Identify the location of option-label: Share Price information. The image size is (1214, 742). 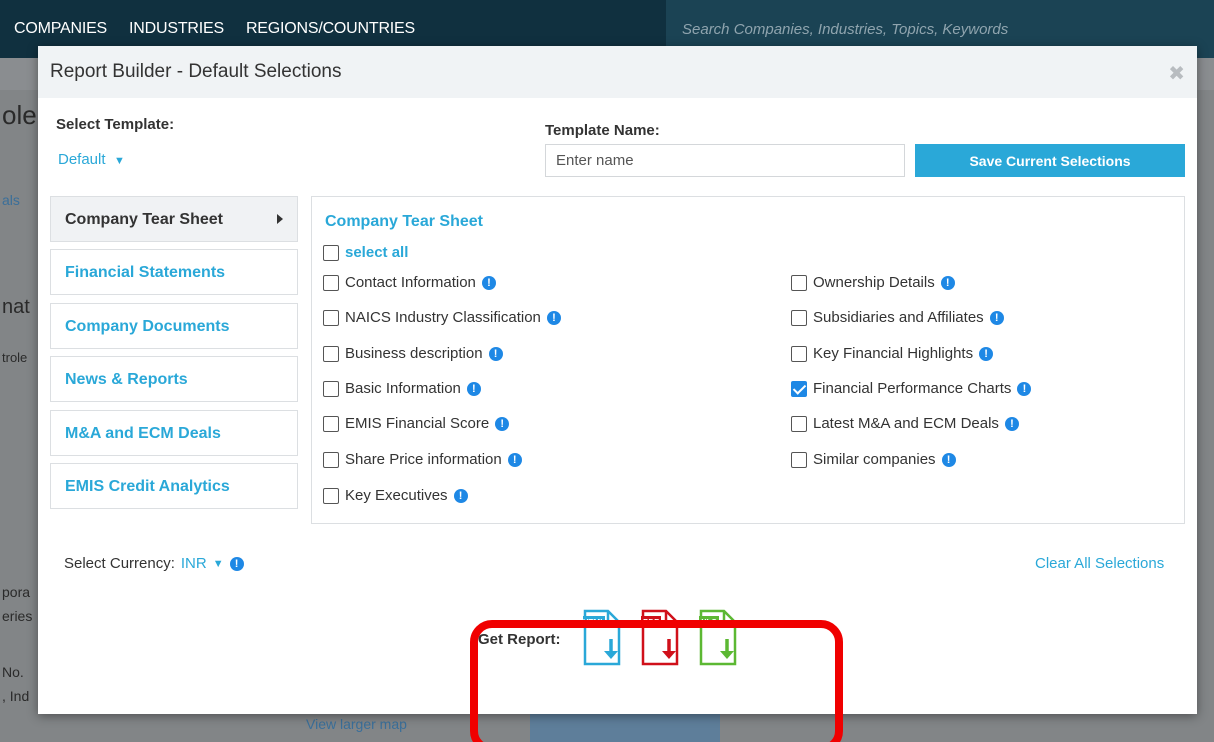
(423, 459).